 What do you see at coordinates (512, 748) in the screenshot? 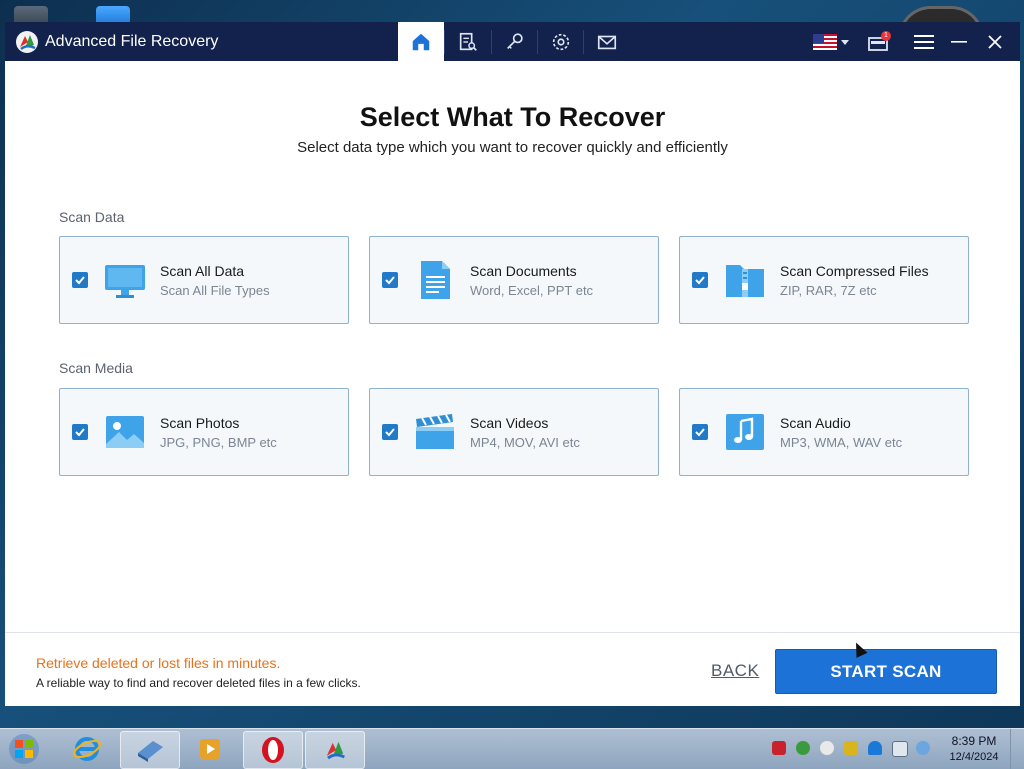
I see `taskbar: 8:39 PM 12/4/2024` at bounding box center [512, 748].